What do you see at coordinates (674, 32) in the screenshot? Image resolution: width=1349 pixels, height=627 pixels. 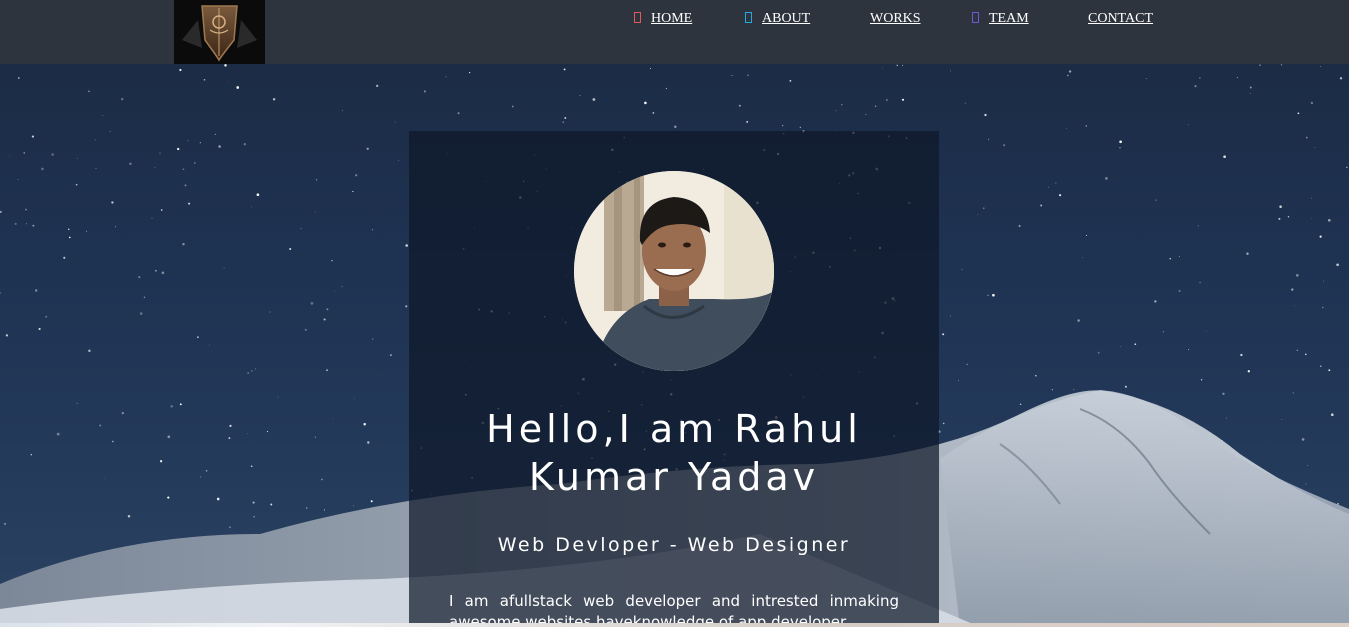 I see `top-navigation-bar: HOME ABOUT WORKS TEAM CONTACT` at bounding box center [674, 32].